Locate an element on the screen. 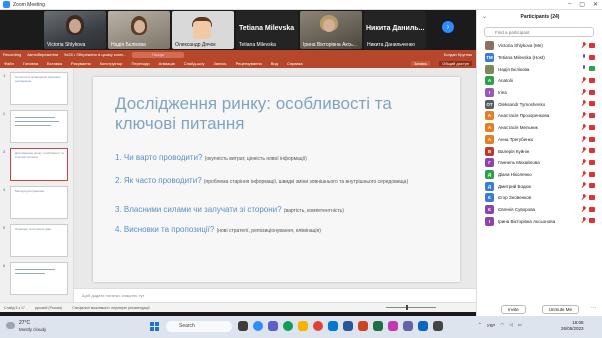  weather-description: Mostly cloudy is located at coordinates (32, 329).